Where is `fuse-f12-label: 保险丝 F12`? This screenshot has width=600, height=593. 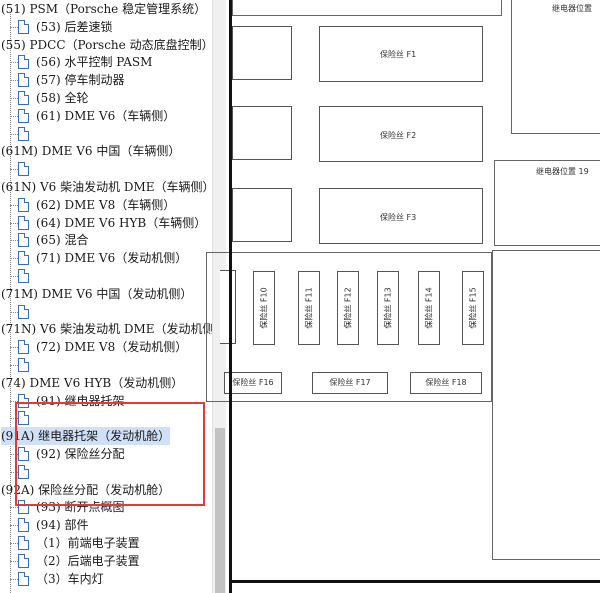
fuse-f12-label: 保险丝 F12 is located at coordinates (348, 308).